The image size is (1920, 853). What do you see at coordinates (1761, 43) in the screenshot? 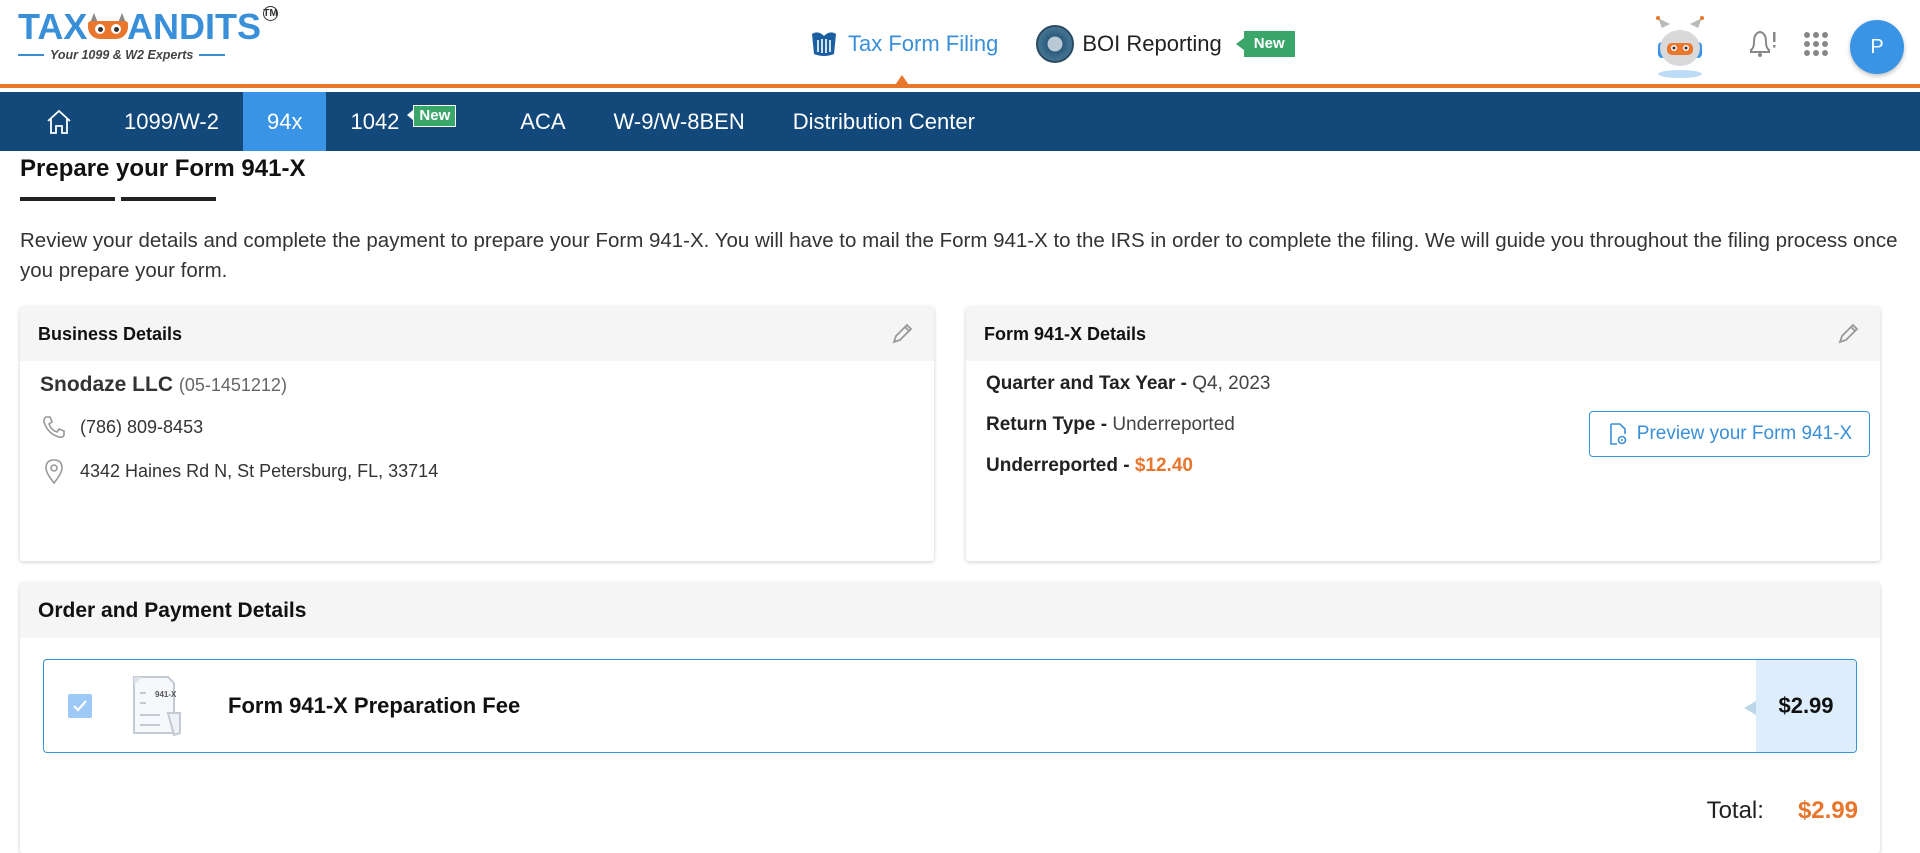
I see `notification-bell-icon` at bounding box center [1761, 43].